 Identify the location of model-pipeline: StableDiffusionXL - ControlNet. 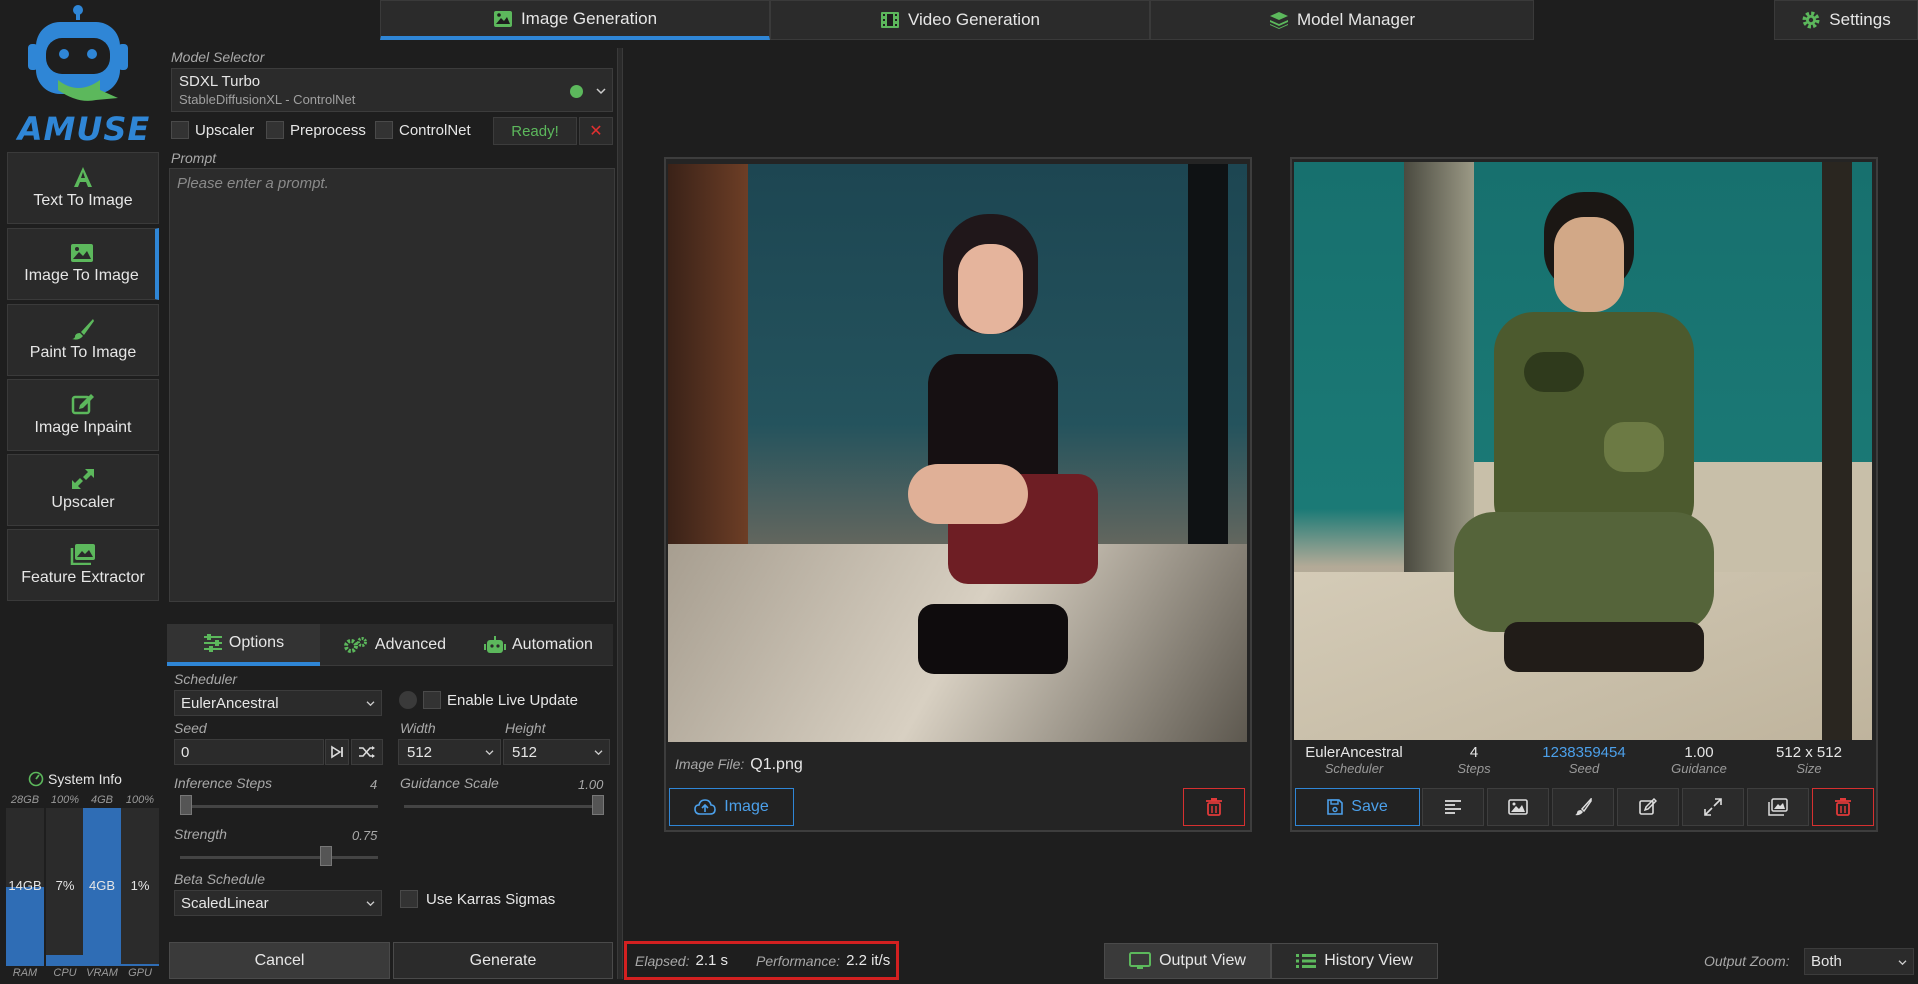
(267, 99).